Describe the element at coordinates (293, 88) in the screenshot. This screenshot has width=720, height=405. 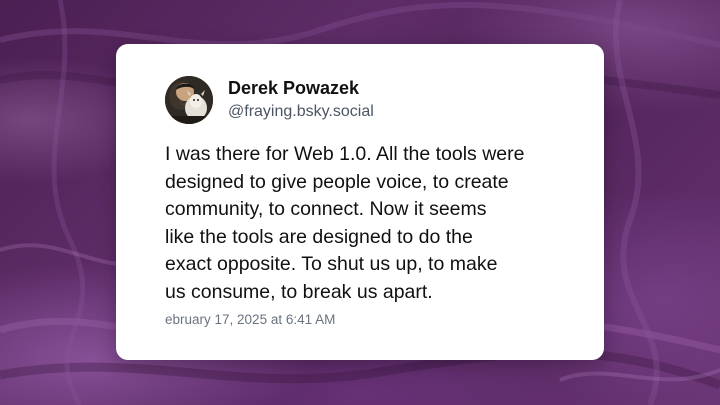
I see `author-display-name: Derek Powazek` at that location.